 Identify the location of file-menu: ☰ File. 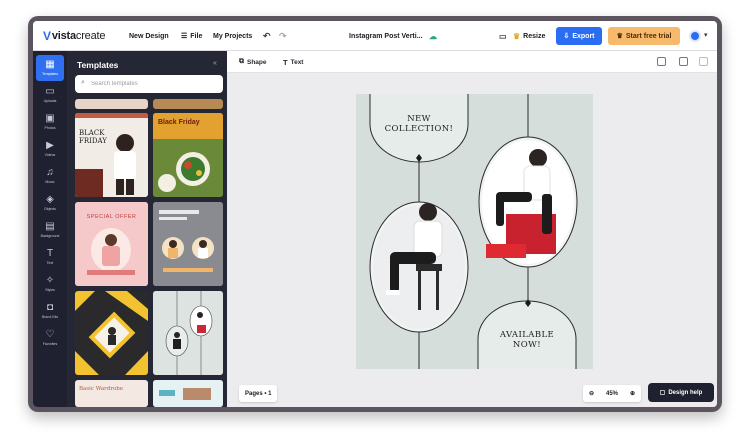
(191, 36).